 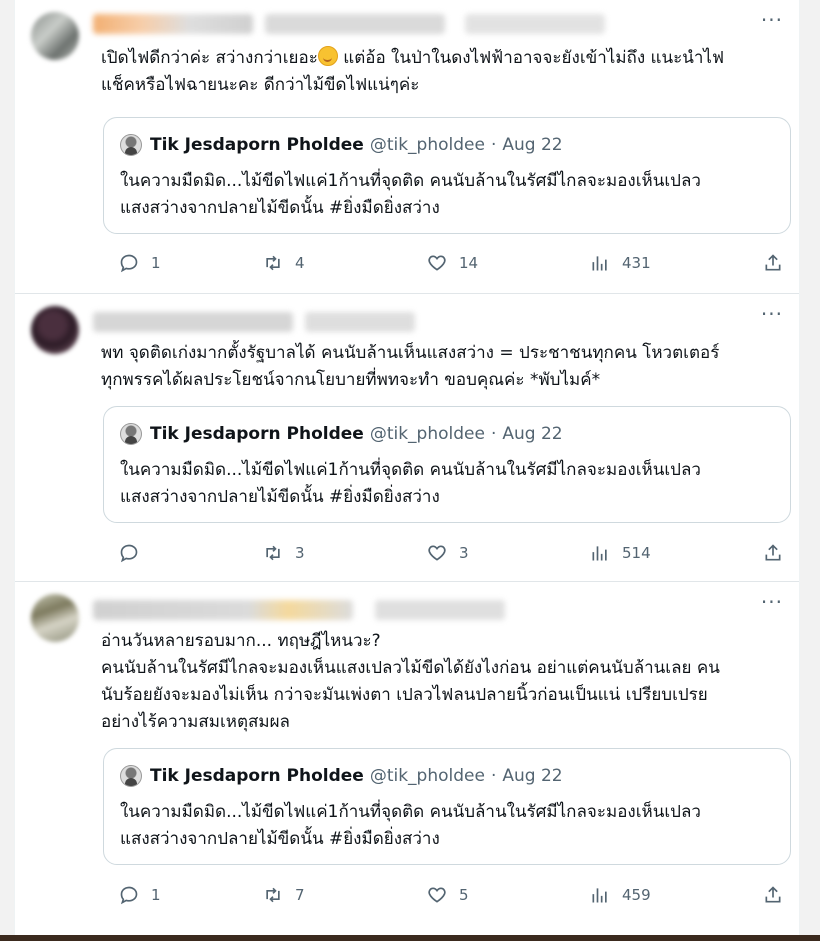 I want to click on tweet-actions: 1 7 5 459, so click(x=448, y=895).